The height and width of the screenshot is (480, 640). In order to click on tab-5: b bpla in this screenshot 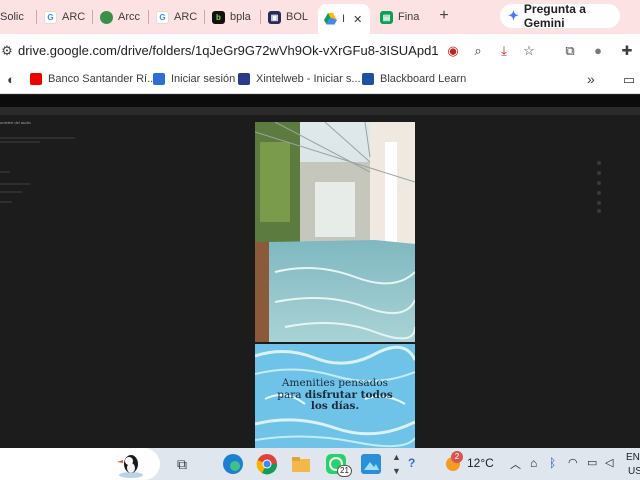, I will do `click(234, 17)`.